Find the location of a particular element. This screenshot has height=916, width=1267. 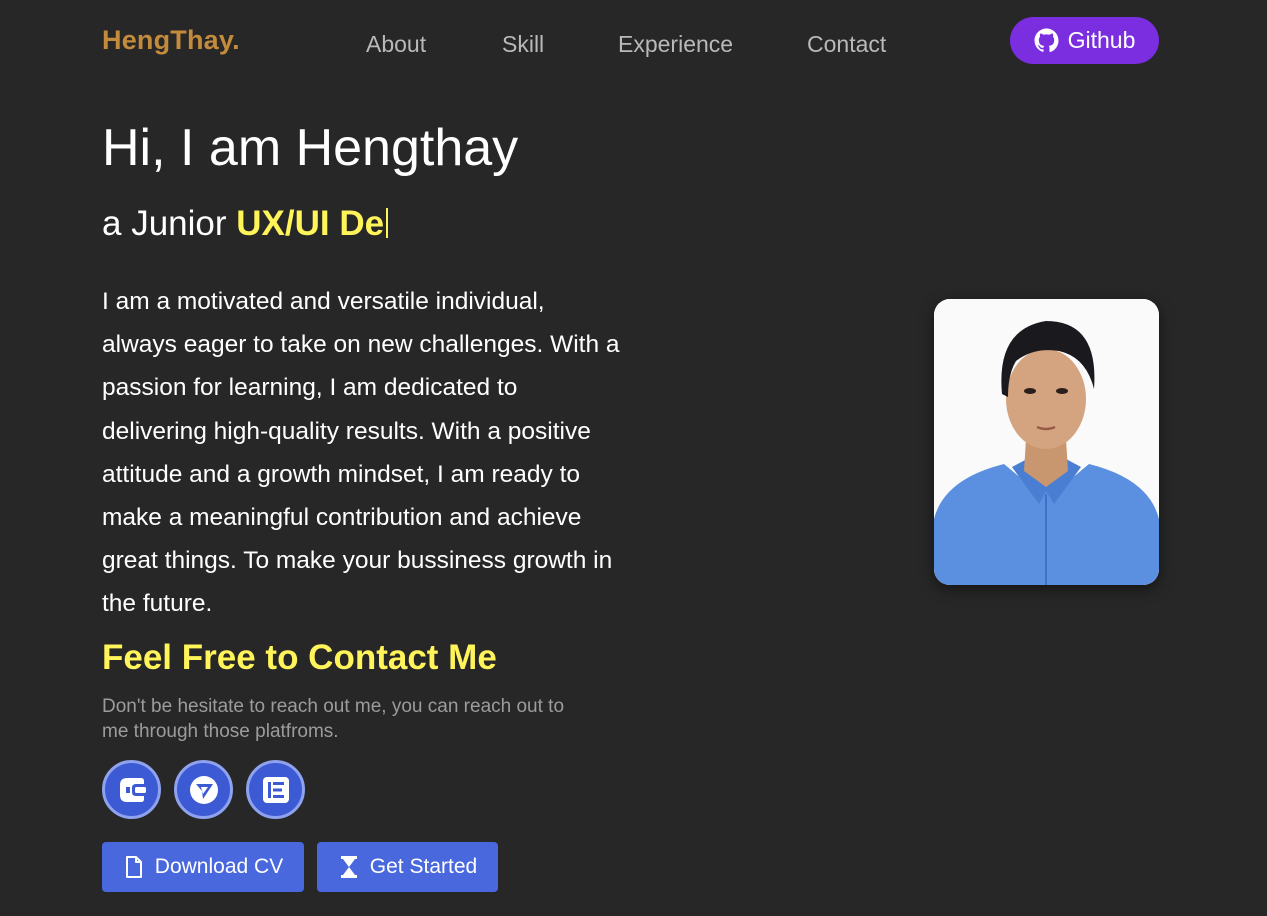

hero-title: Hi, I am Hengthay is located at coordinates (310, 148).